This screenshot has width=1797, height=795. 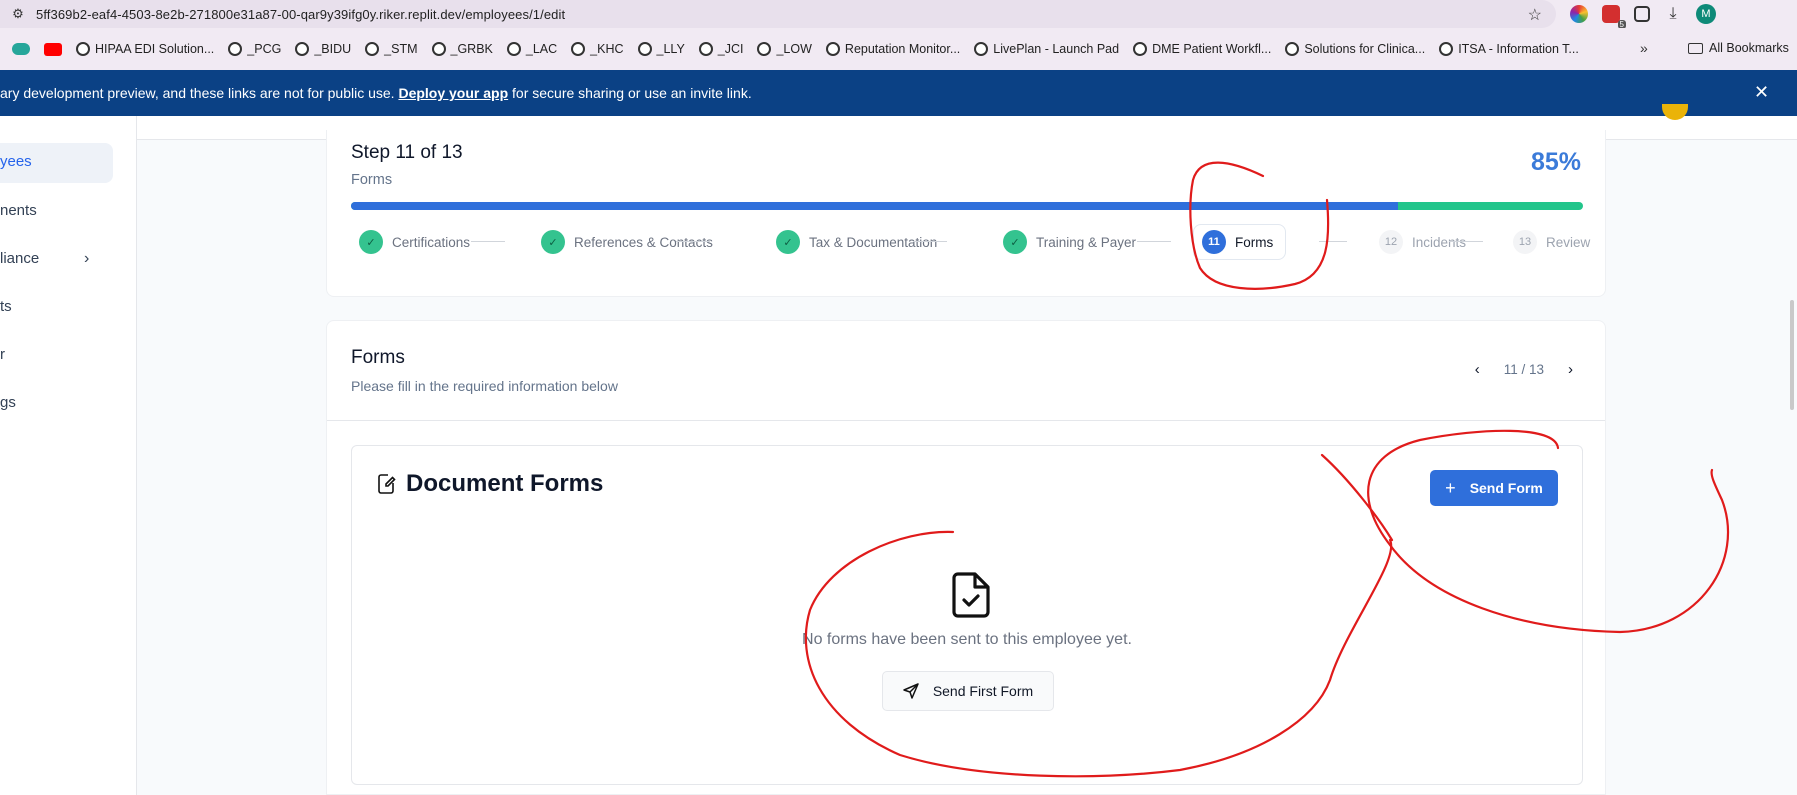 I want to click on step-label: Certifications, so click(x=431, y=242).